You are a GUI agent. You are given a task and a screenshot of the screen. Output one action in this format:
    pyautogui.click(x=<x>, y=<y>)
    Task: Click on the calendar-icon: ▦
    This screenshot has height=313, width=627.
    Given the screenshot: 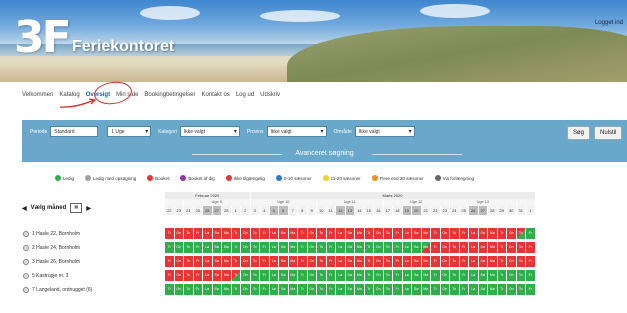 What is the action you would take?
    pyautogui.click(x=76, y=208)
    